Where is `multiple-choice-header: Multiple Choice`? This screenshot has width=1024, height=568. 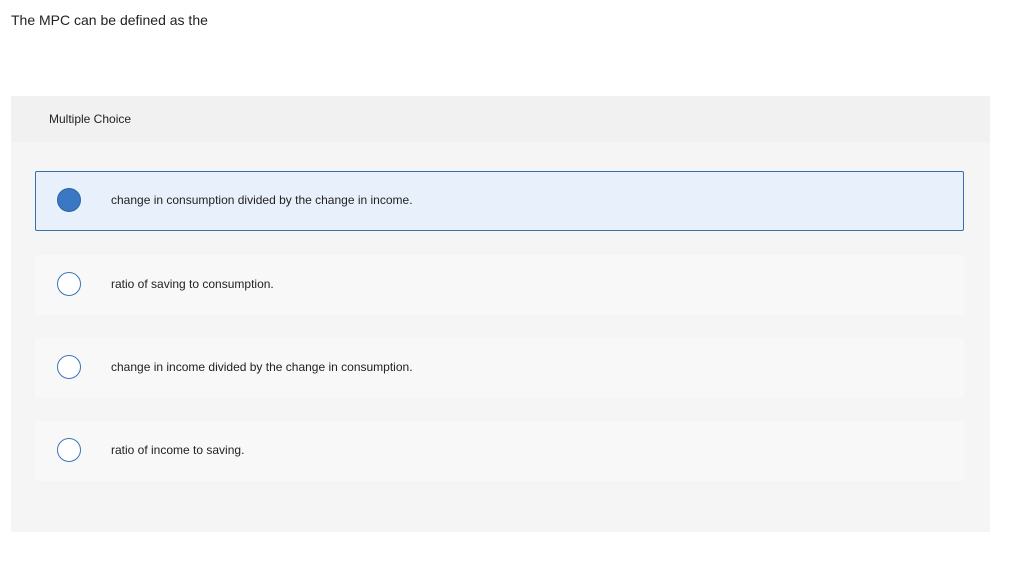 multiple-choice-header: Multiple Choice is located at coordinates (500, 119).